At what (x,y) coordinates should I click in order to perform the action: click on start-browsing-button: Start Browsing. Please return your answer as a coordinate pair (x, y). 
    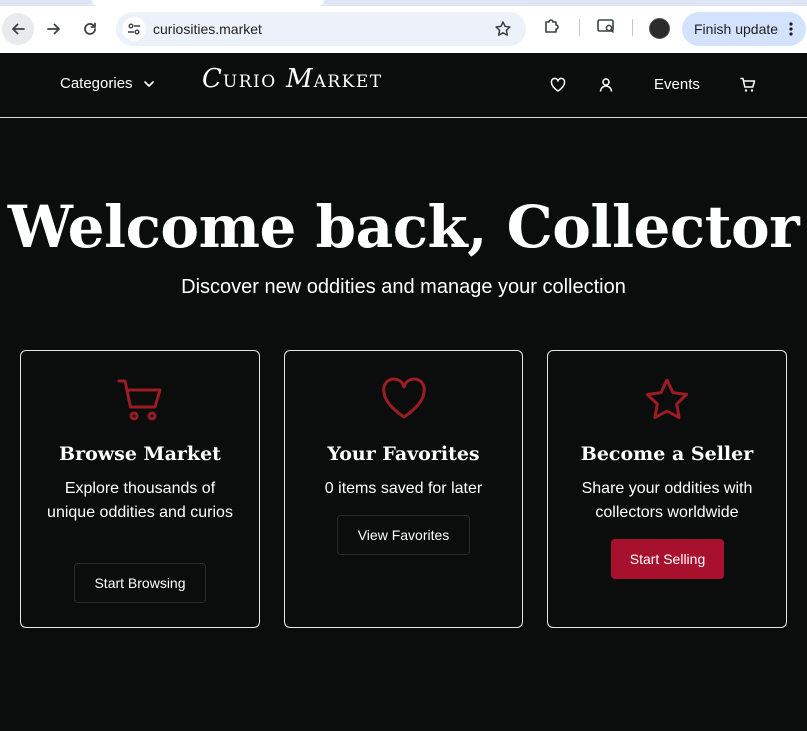
    Looking at the image, I should click on (140, 583).